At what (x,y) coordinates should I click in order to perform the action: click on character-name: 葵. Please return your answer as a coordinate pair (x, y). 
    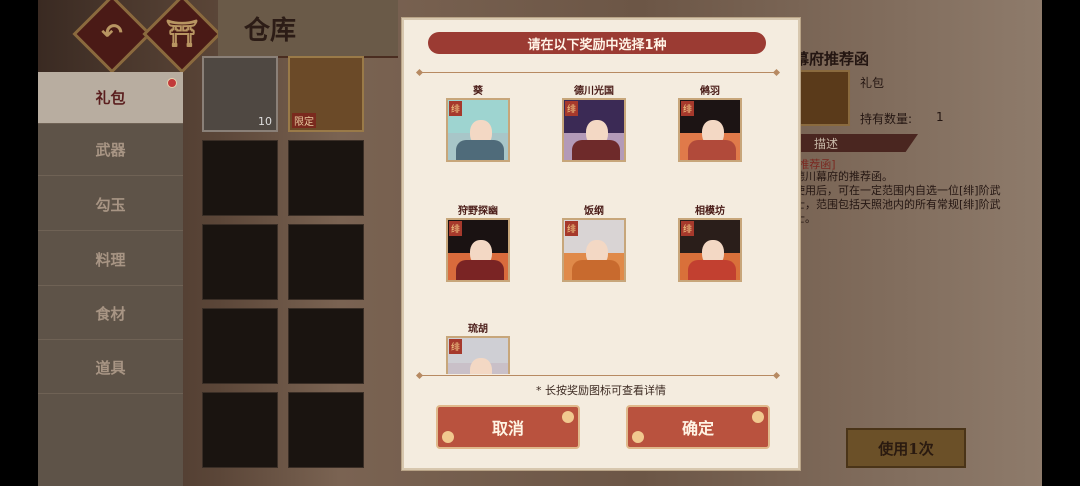
    Looking at the image, I should click on (478, 91).